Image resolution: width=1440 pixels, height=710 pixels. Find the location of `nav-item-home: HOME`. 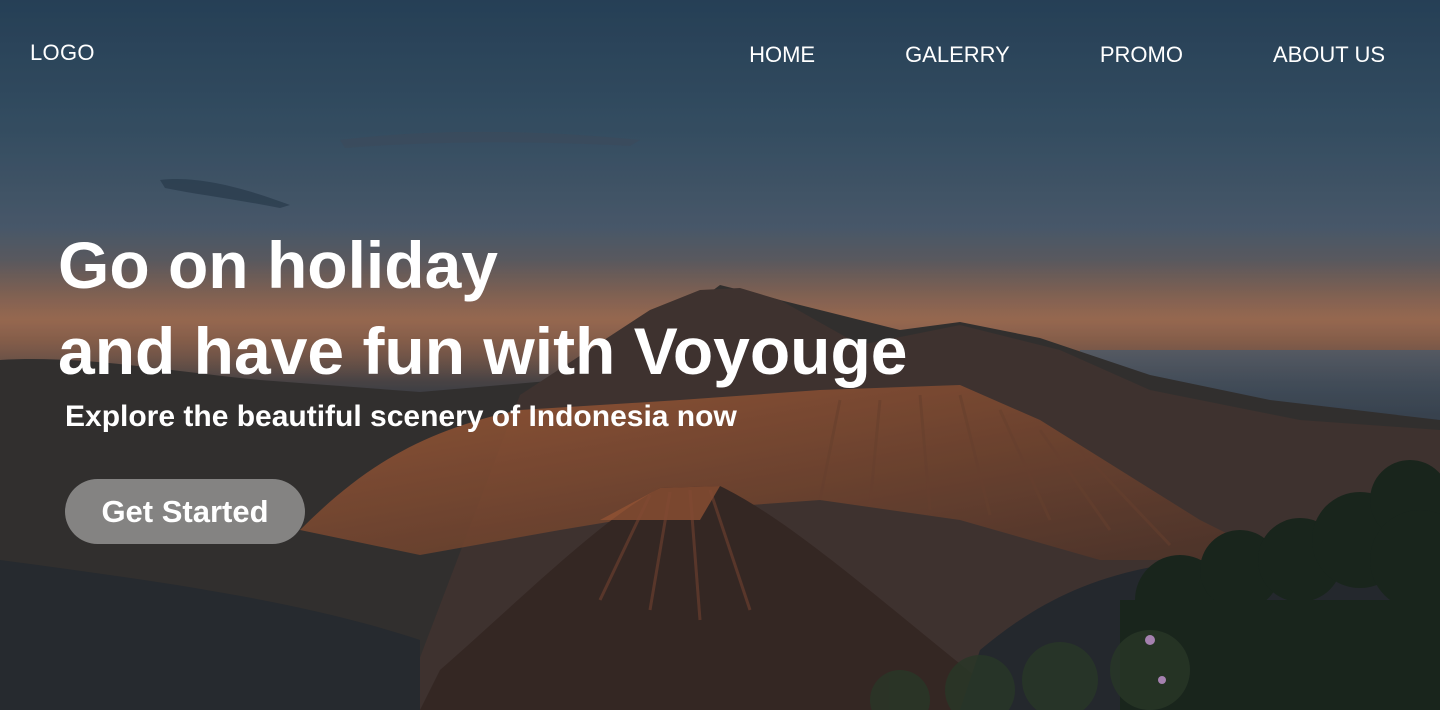

nav-item-home: HOME is located at coordinates (782, 55).